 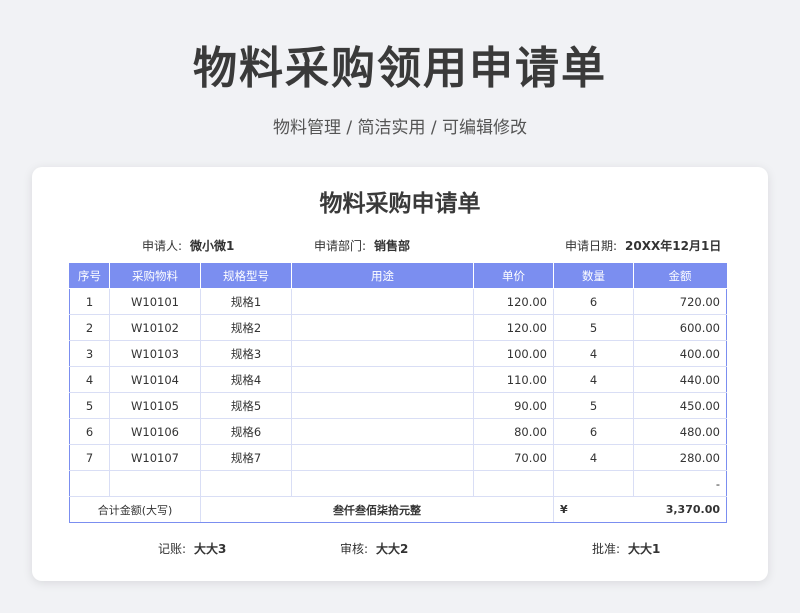 I want to click on cell-unit-price, so click(x=513, y=483).